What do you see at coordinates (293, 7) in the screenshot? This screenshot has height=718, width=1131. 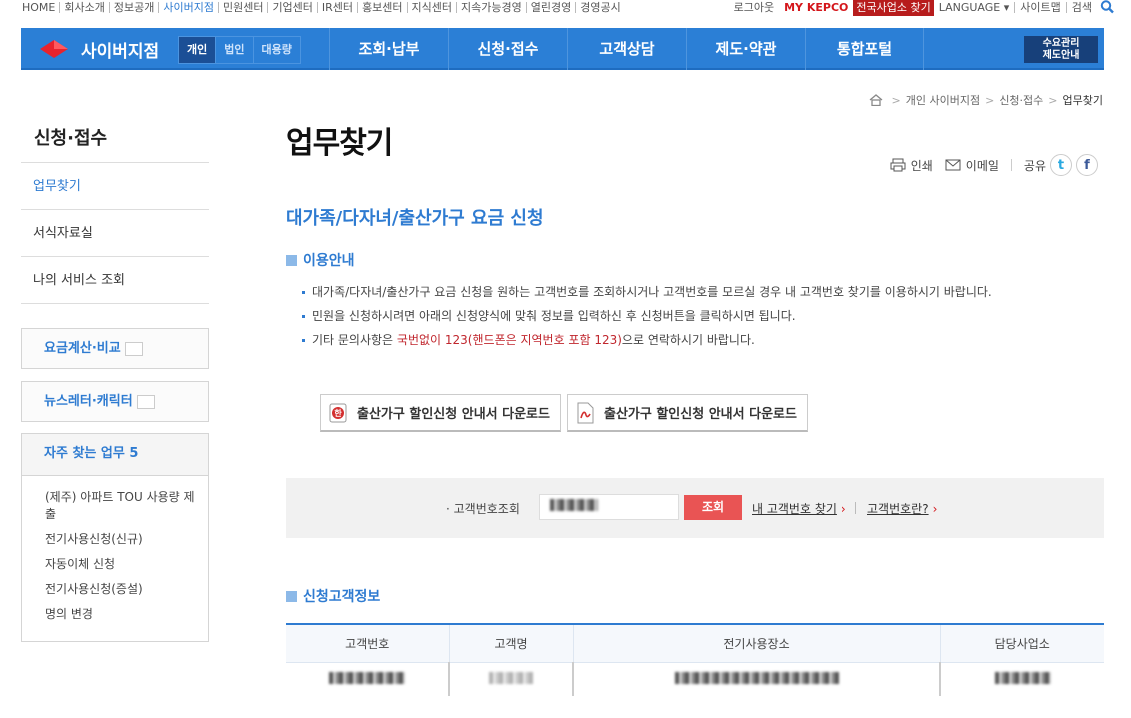 I see `util-link-business: 기업센터` at bounding box center [293, 7].